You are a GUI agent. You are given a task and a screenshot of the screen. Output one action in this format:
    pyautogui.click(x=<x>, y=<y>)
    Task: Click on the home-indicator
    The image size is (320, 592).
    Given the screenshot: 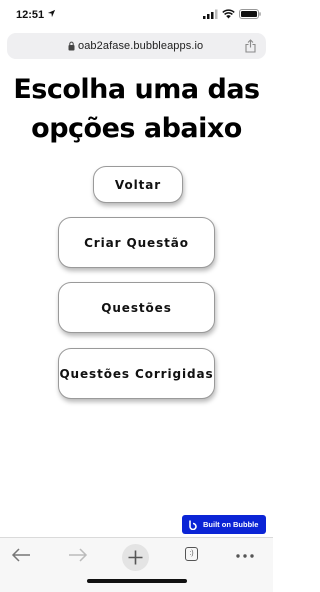 What is the action you would take?
    pyautogui.click(x=137, y=581)
    